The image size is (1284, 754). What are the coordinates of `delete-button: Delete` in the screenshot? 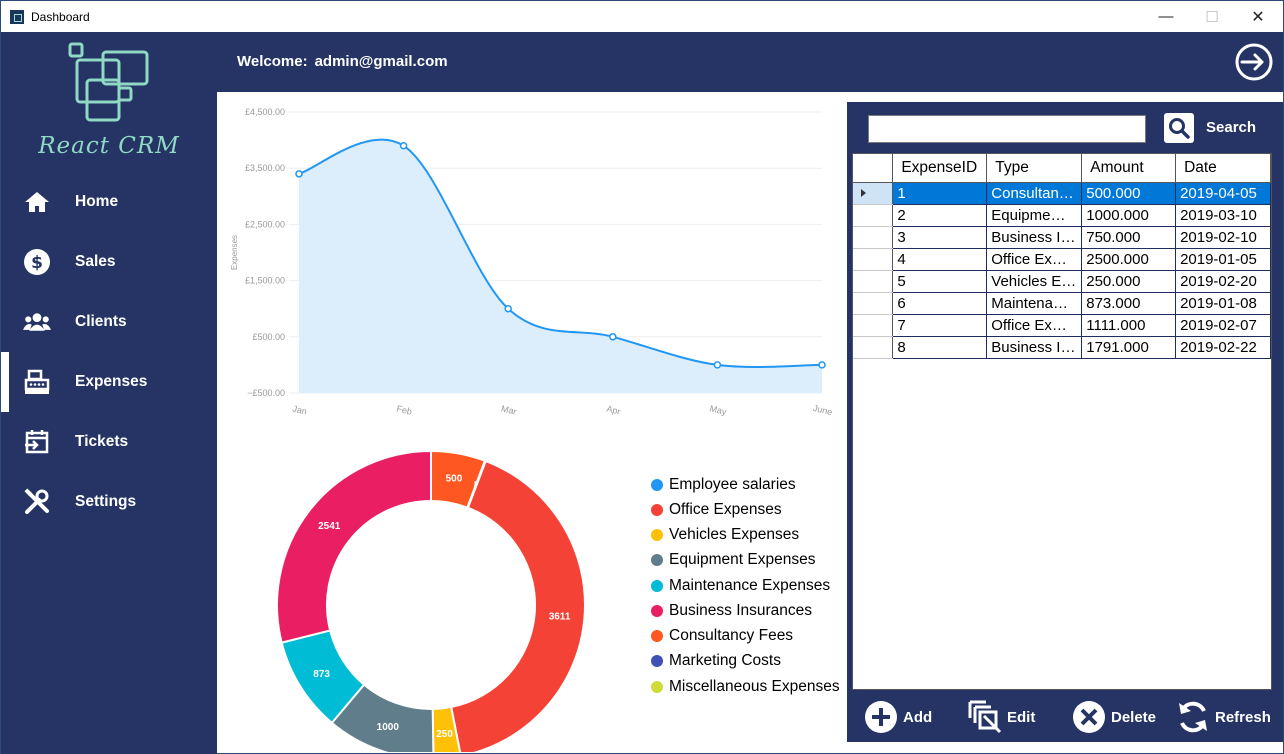 It's located at (1113, 717).